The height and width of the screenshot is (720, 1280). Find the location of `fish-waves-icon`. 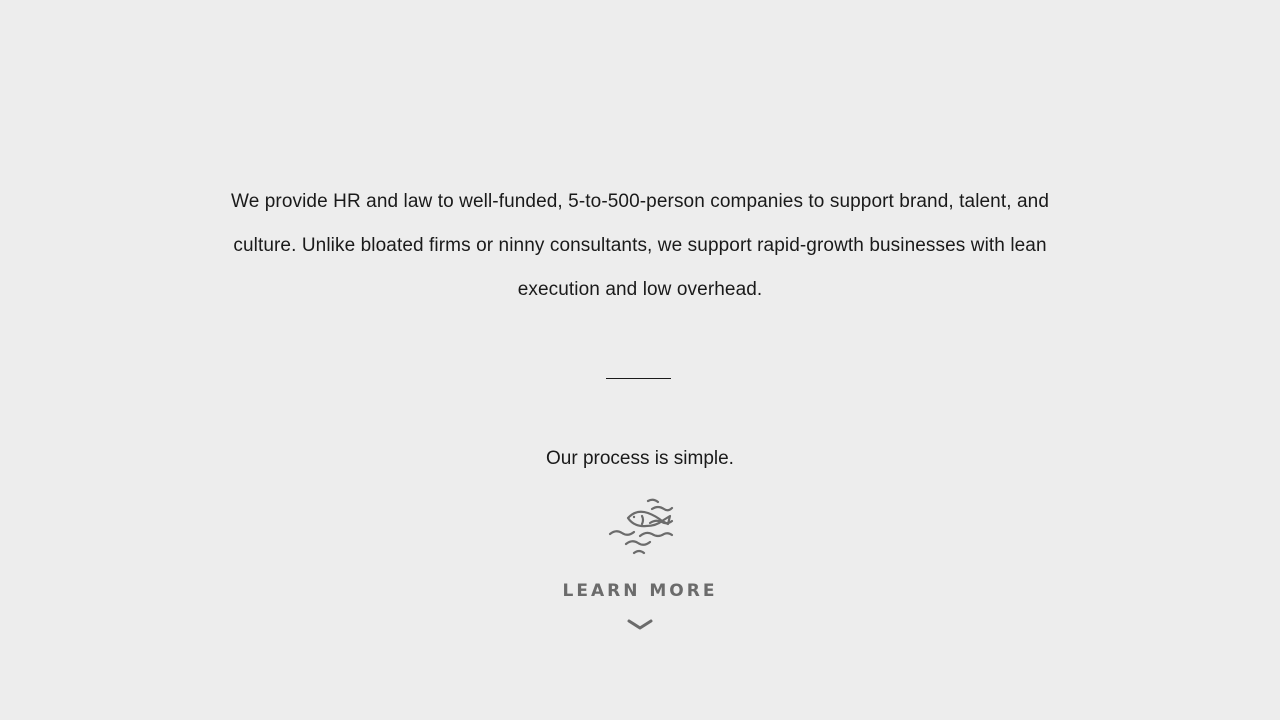

fish-waves-icon is located at coordinates (641, 526).